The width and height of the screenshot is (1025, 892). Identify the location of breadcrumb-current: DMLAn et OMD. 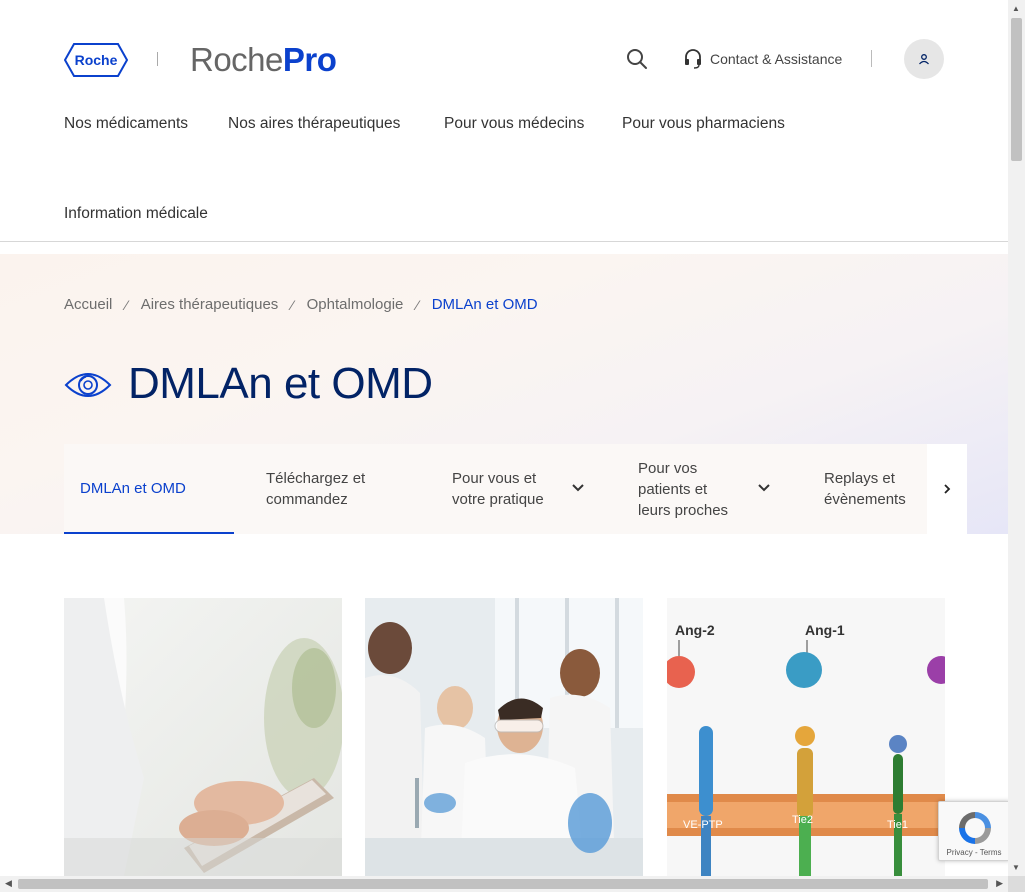
(484, 304).